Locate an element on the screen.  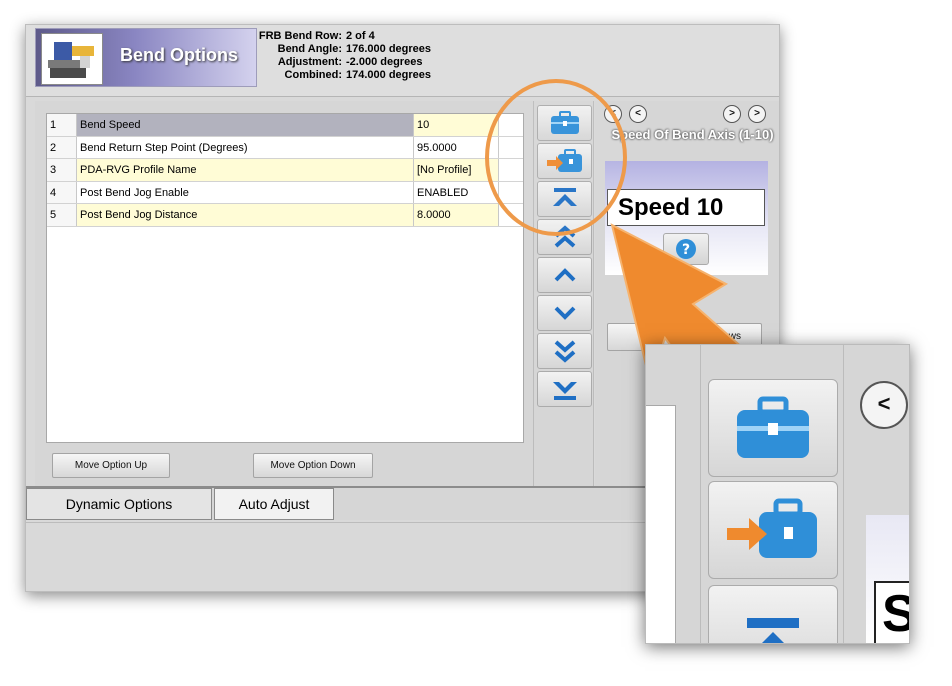
zoom-grid-edge is located at coordinates (672, 494).